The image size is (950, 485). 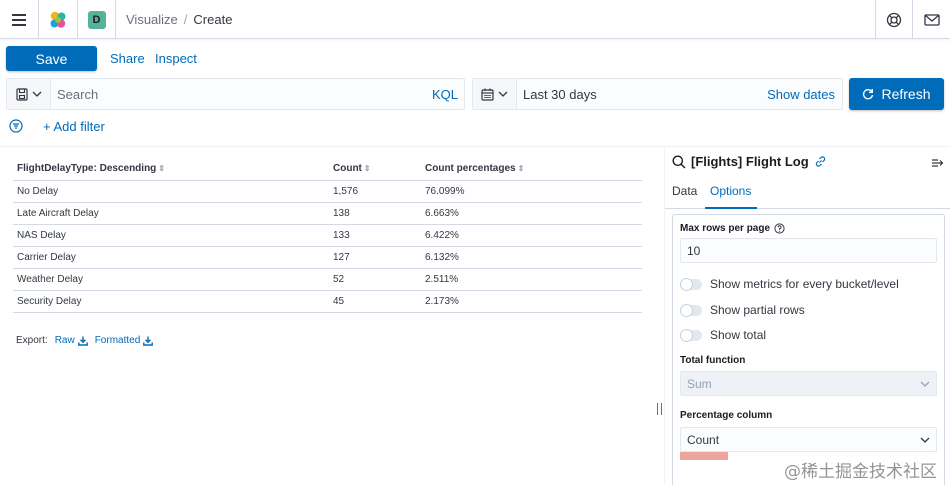 I want to click on collapse-sidebar-button, so click(x=937, y=163).